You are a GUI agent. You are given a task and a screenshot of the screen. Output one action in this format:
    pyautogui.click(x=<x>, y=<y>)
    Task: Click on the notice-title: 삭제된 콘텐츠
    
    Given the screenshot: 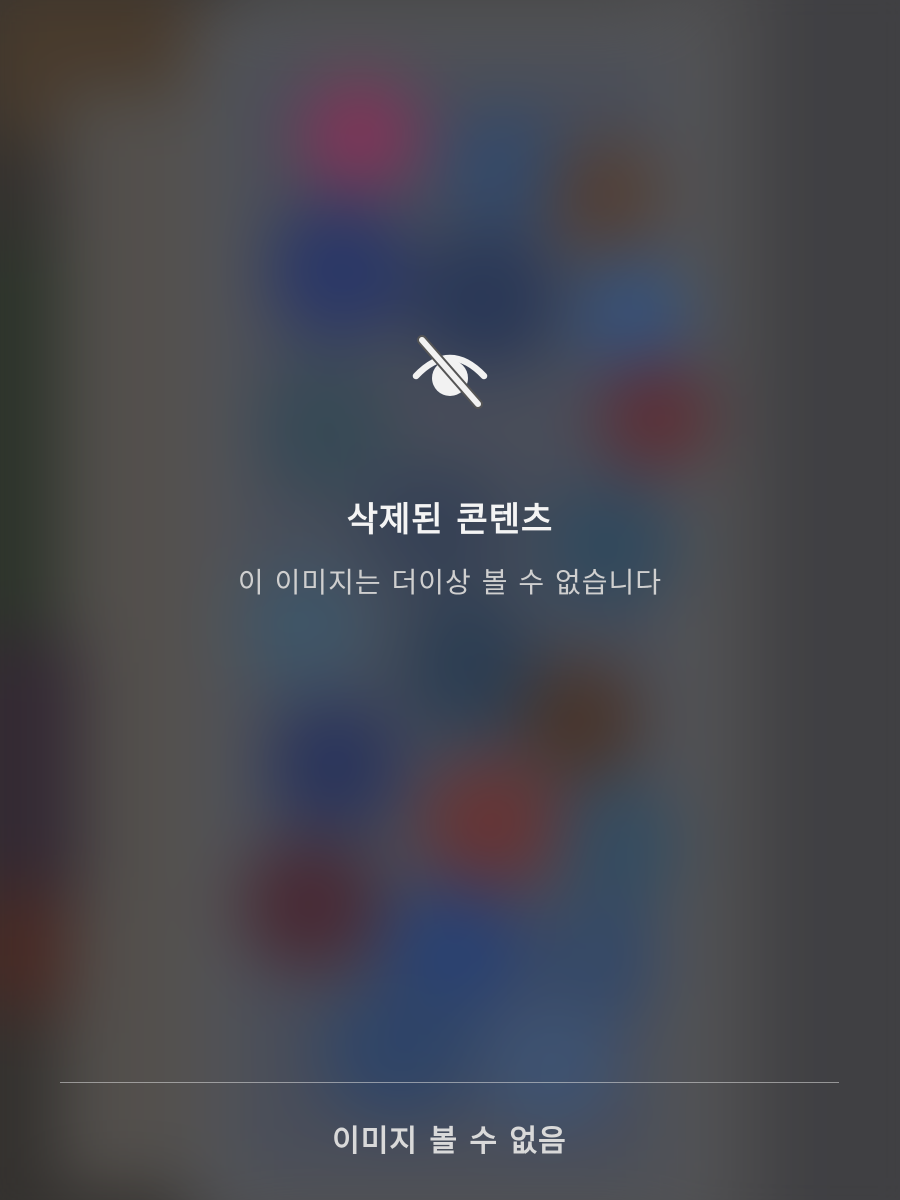 What is the action you would take?
    pyautogui.click(x=450, y=520)
    